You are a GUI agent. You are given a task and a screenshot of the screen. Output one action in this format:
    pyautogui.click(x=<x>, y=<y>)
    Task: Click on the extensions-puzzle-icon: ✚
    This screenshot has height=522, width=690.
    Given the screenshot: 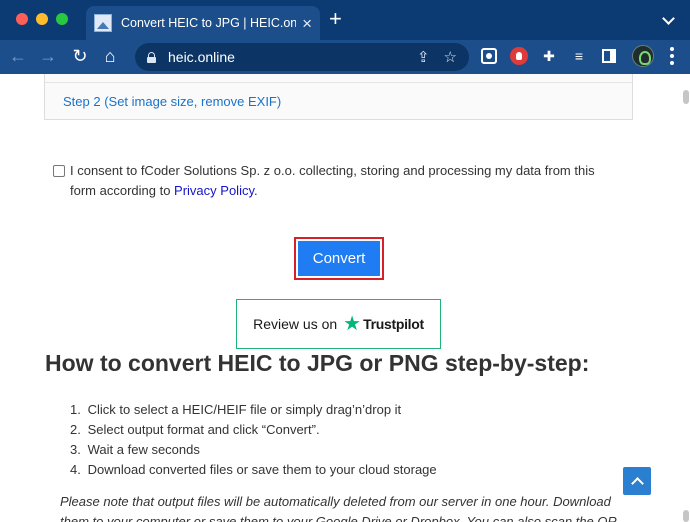 What is the action you would take?
    pyautogui.click(x=549, y=56)
    